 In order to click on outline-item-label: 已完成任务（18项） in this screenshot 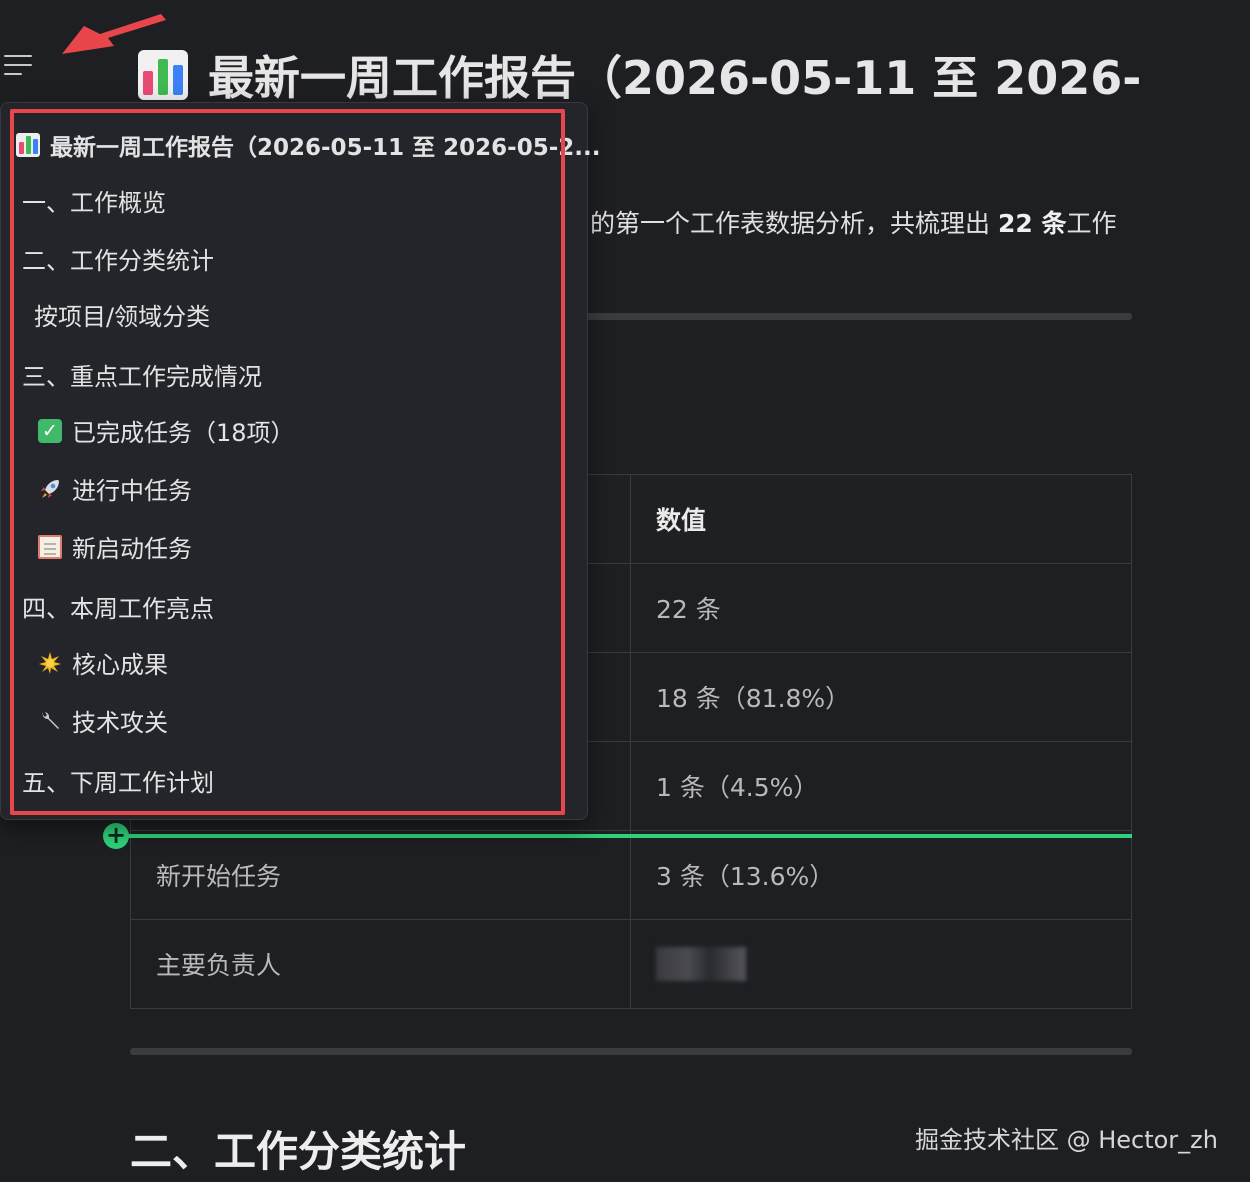, I will do `click(183, 433)`.